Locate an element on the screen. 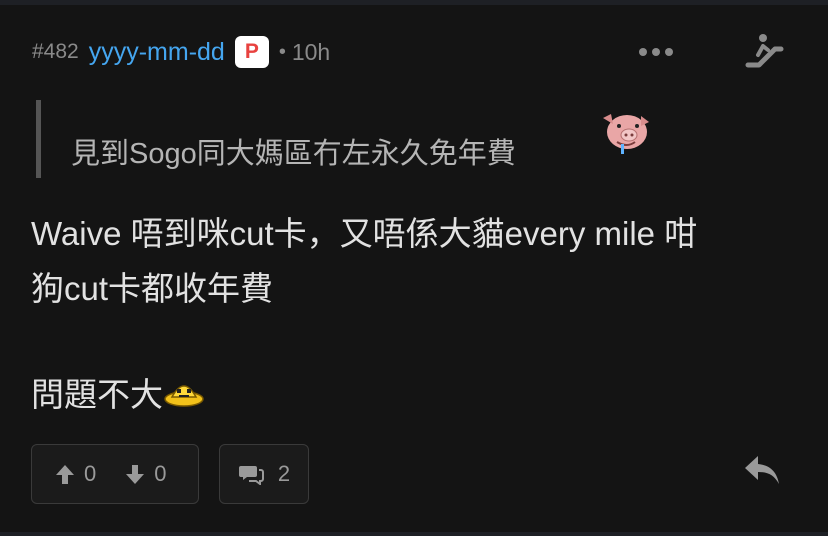  post-header: #482 yyyy-mm-dd P • 10h is located at coordinates (181, 52).